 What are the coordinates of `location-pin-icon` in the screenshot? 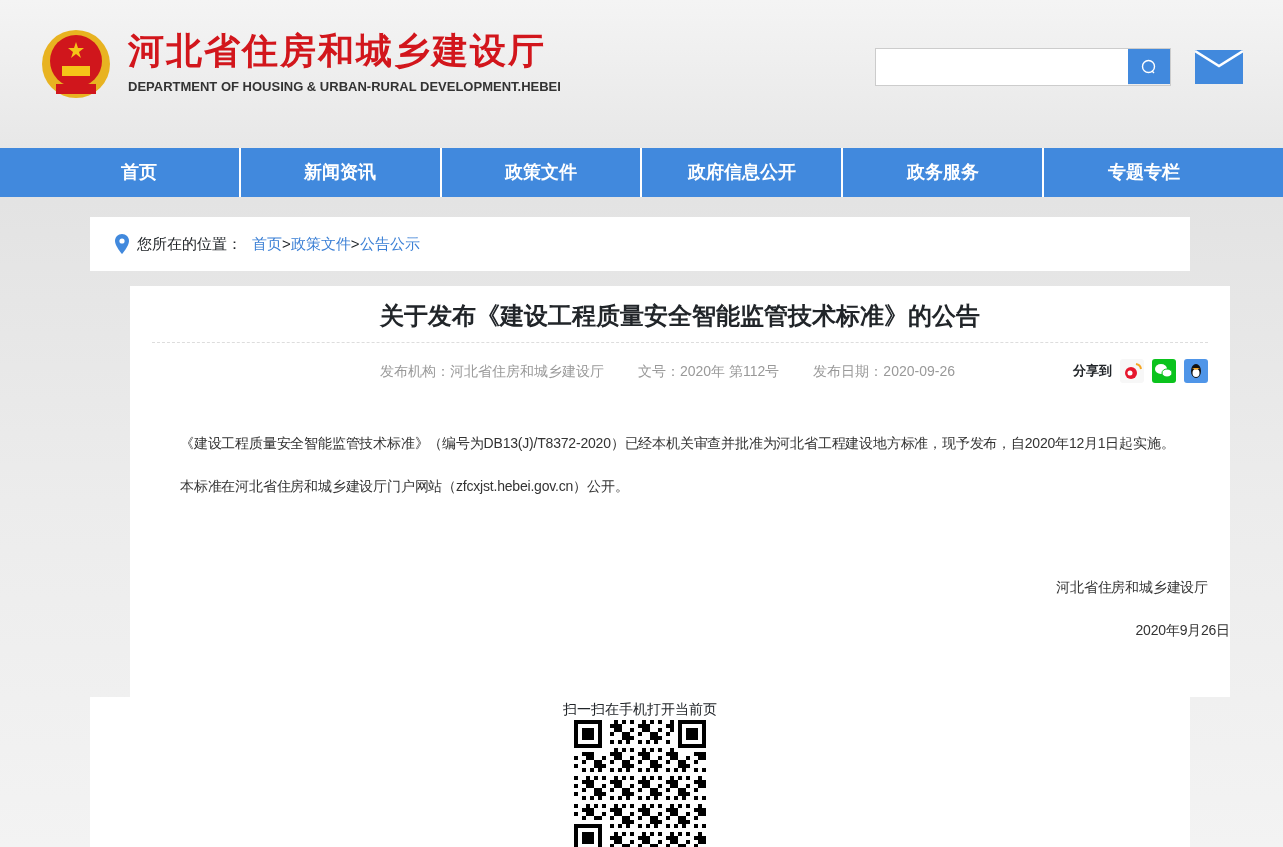 It's located at (122, 244).